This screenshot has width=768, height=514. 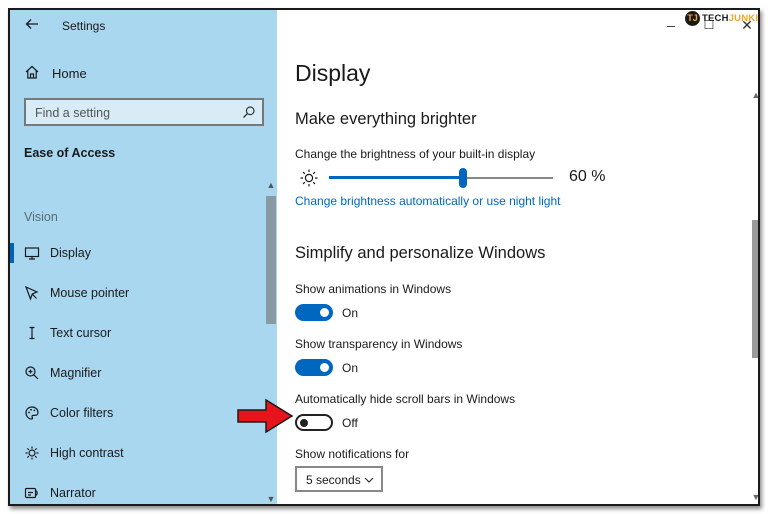 I want to click on sidebar-item-label: Narrator, so click(x=73, y=493).